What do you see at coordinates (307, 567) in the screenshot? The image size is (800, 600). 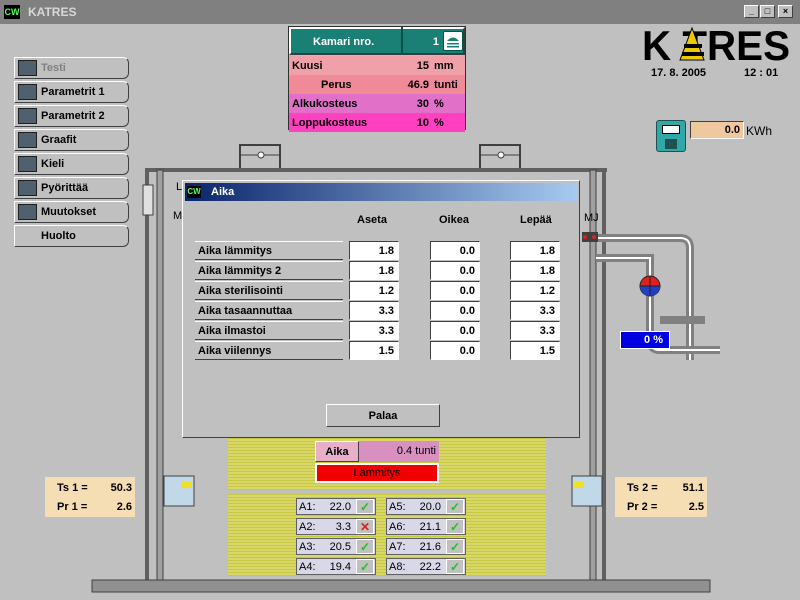 I see `sensor-label: A4:` at bounding box center [307, 567].